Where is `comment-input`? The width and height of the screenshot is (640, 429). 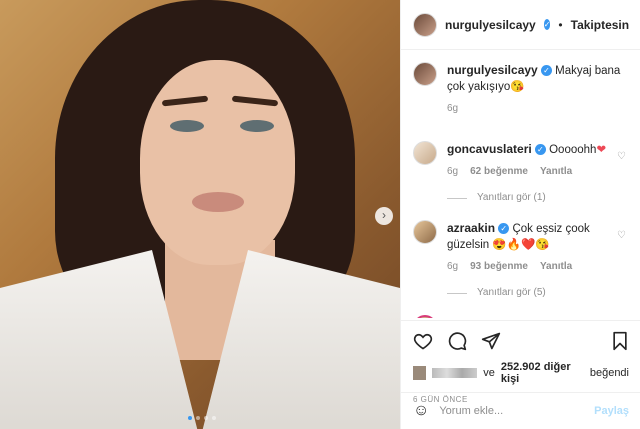 comment-input is located at coordinates (512, 411).